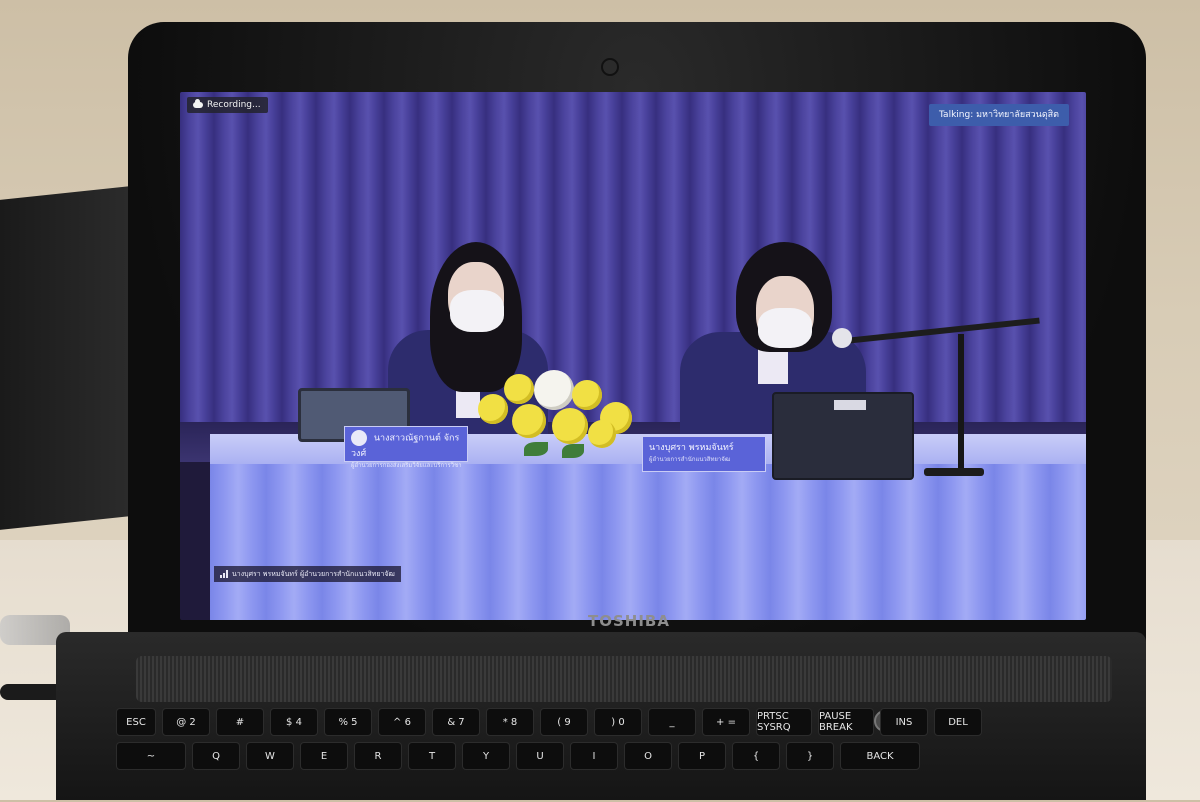  Describe the element at coordinates (702, 756) in the screenshot. I see `key: P` at that location.